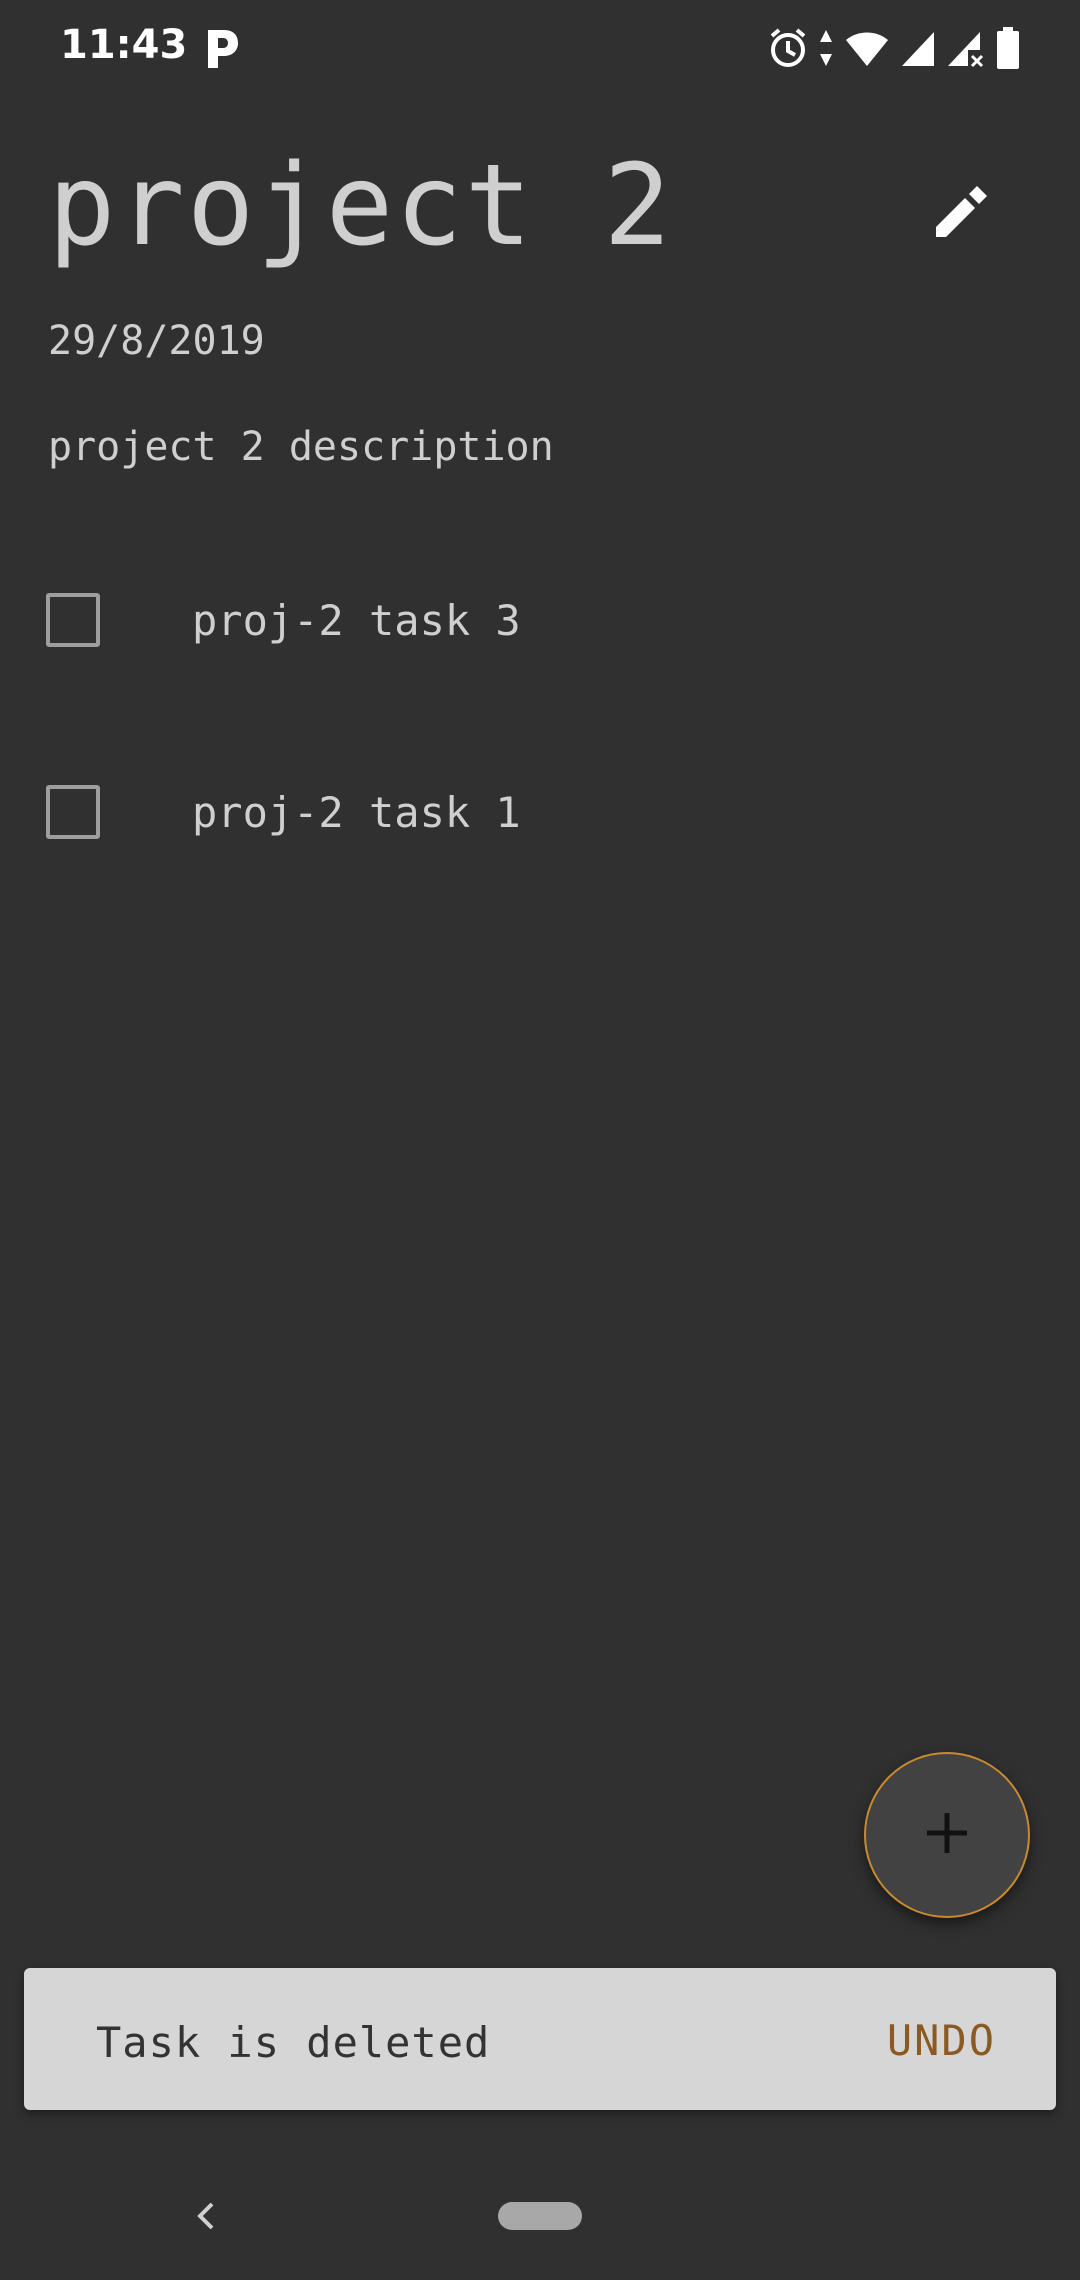  What do you see at coordinates (941, 2040) in the screenshot?
I see `undo-button: UNDO` at bounding box center [941, 2040].